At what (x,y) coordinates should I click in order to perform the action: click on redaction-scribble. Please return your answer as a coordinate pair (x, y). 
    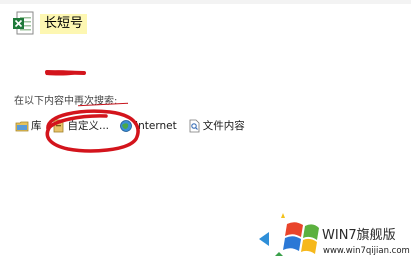
    Looking at the image, I should click on (65, 73).